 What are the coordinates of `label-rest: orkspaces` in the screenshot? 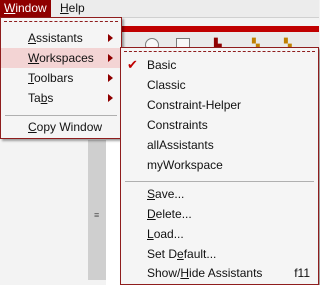 It's located at (66, 58).